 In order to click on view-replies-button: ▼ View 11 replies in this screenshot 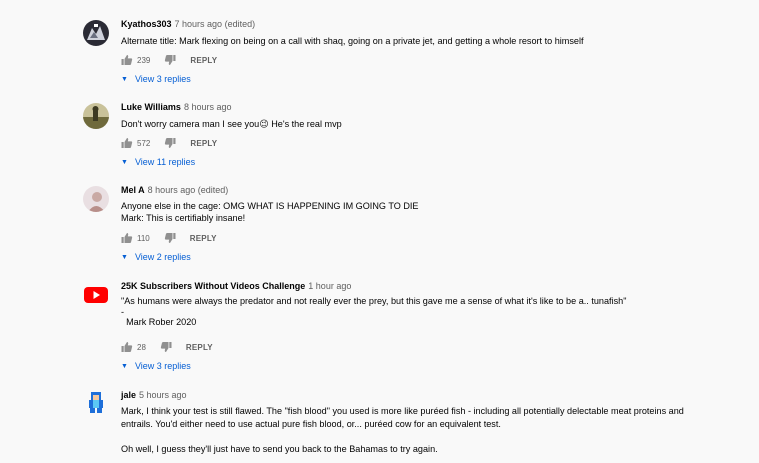, I will do `click(158, 162)`.